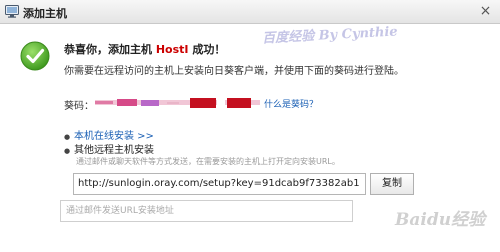 Image resolution: width=500 pixels, height=252 pixels. Describe the element at coordinates (114, 150) in the screenshot. I see `remote-install-label: 其他远程主机安装` at that location.